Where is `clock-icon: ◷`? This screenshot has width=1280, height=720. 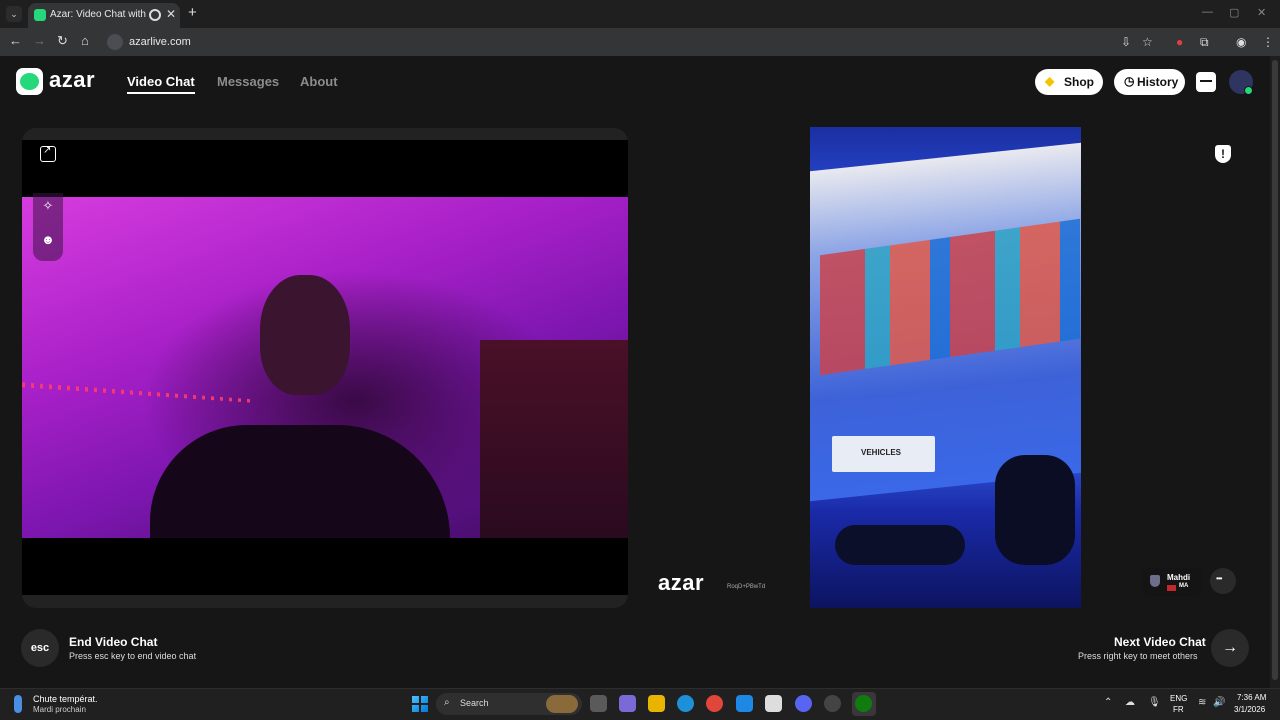 clock-icon: ◷ is located at coordinates (1129, 81).